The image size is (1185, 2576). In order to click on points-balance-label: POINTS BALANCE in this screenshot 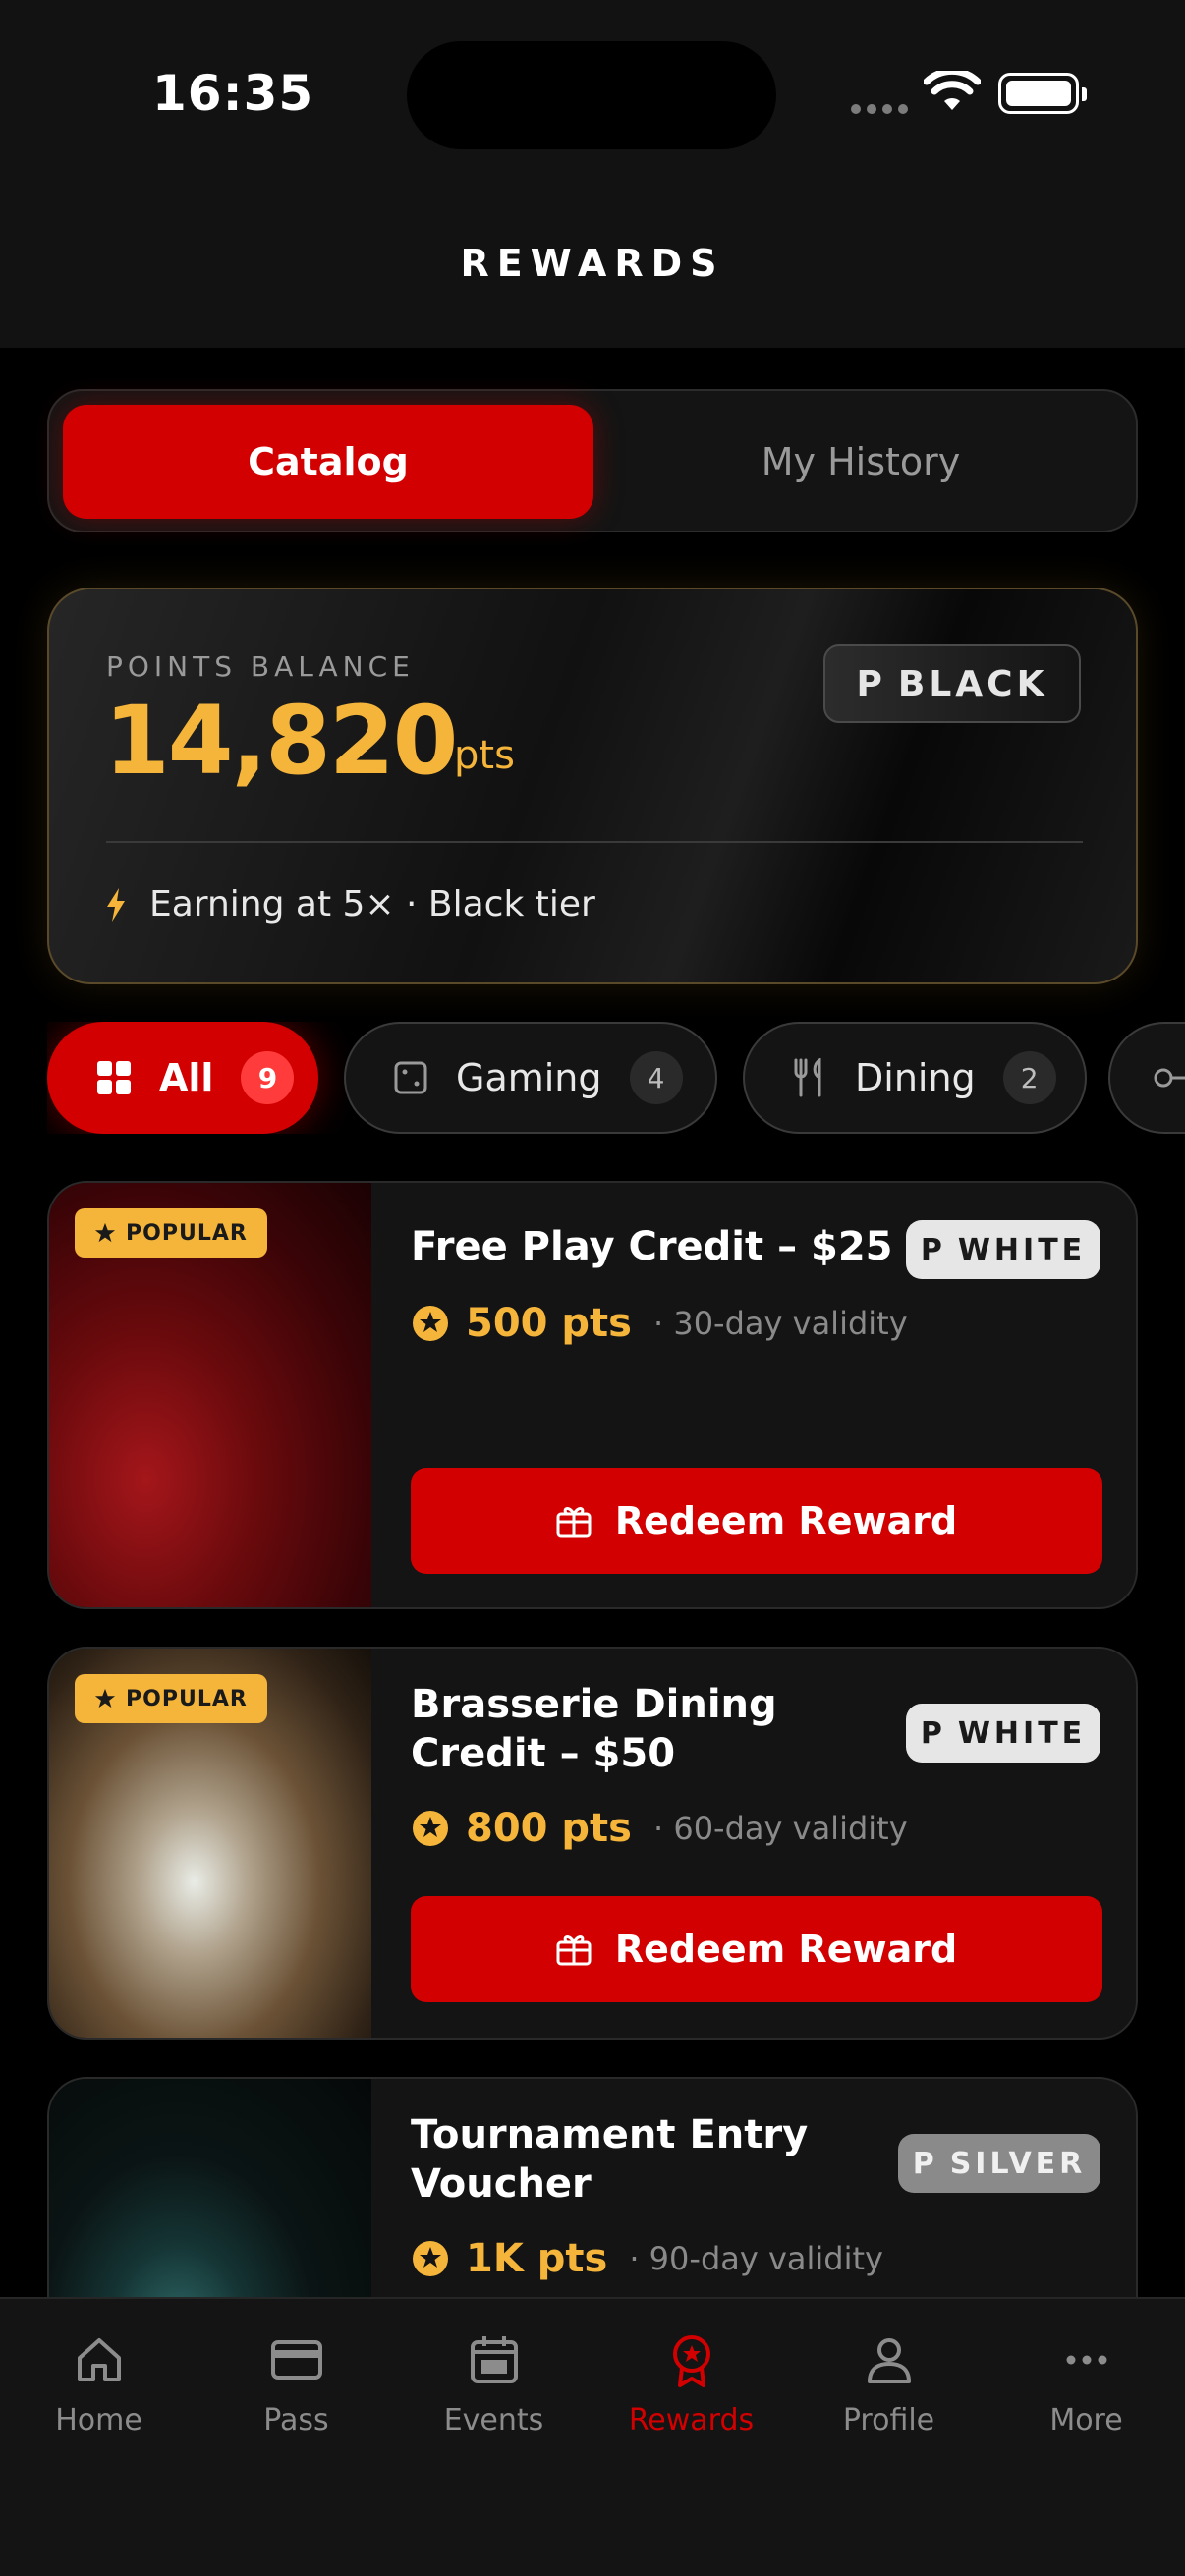, I will do `click(260, 666)`.